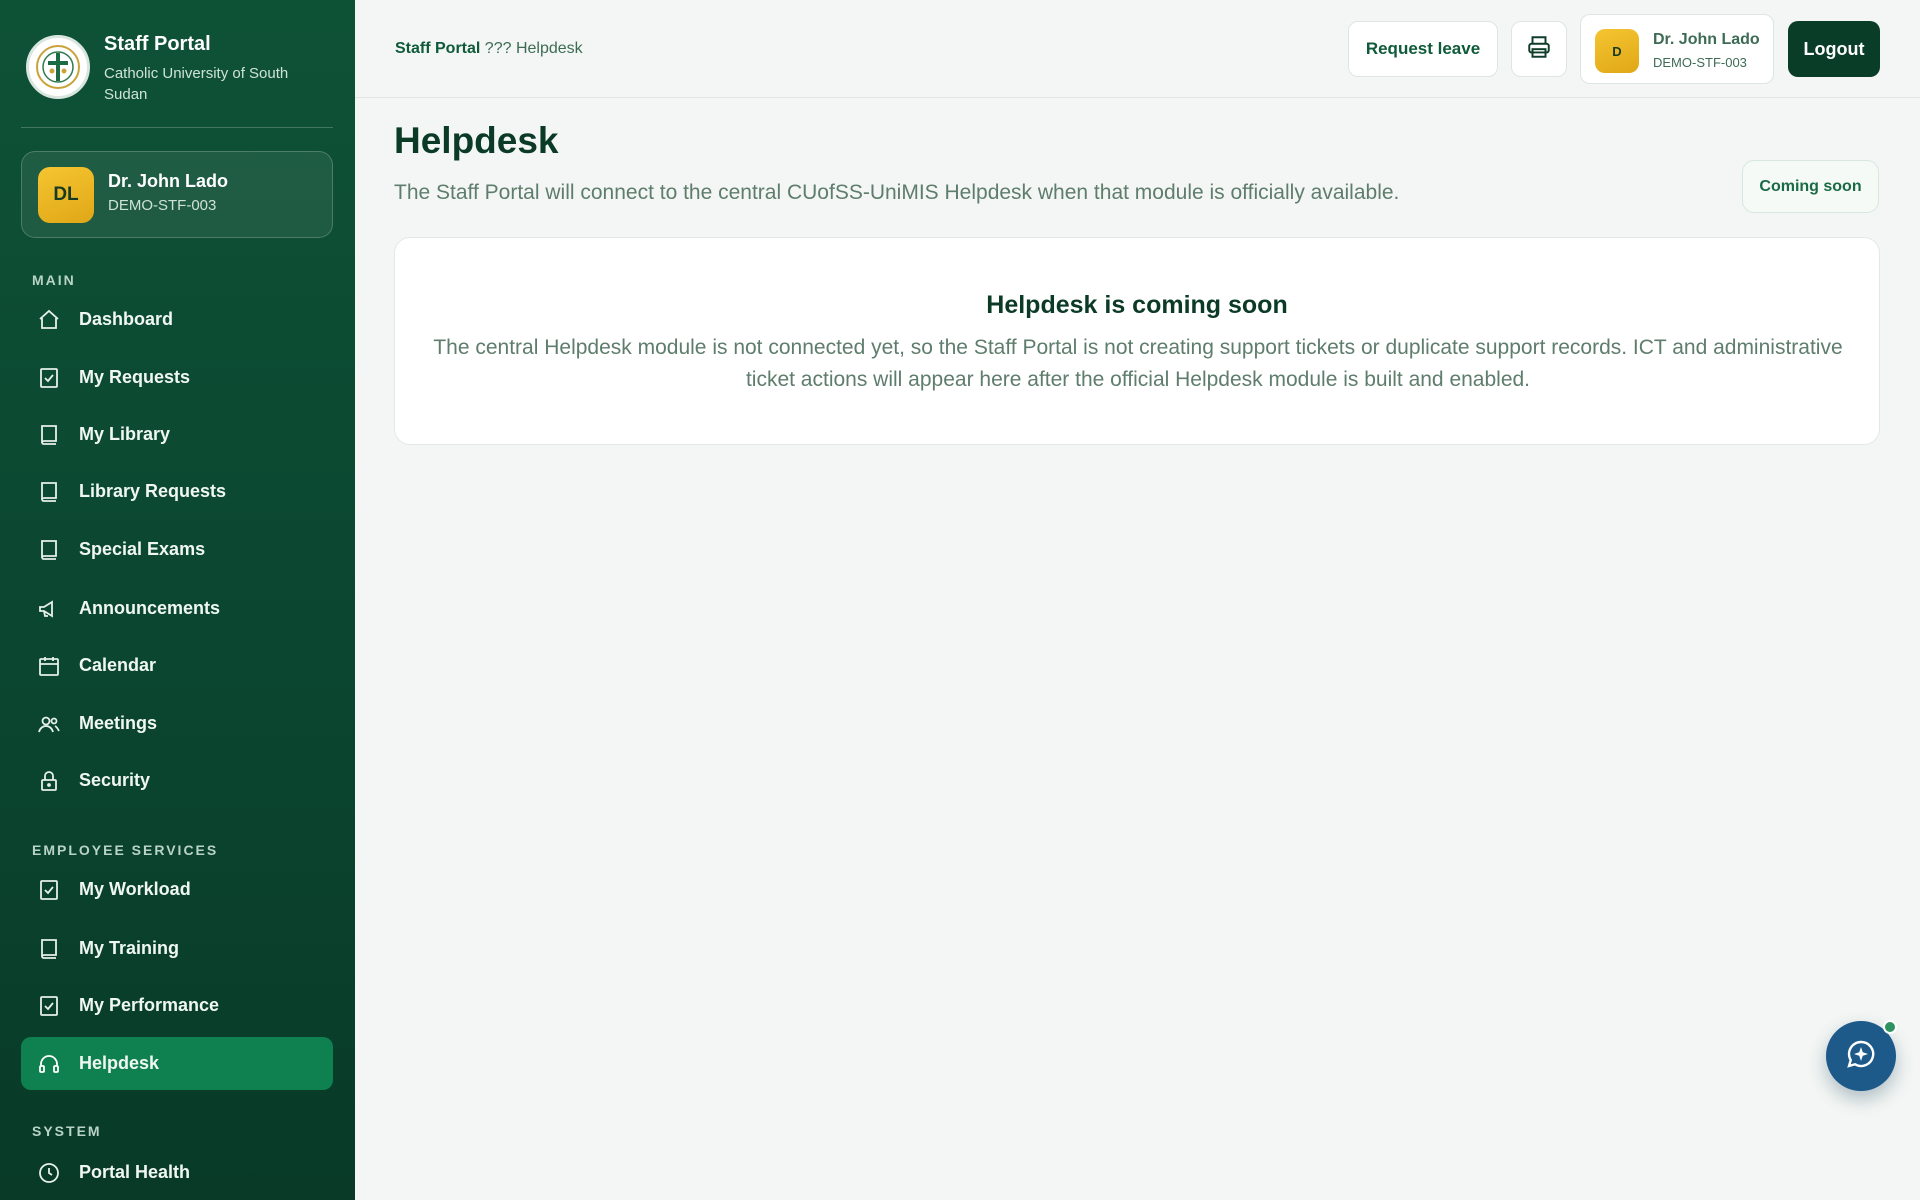 This screenshot has height=1200, width=1920. What do you see at coordinates (135, 1172) in the screenshot?
I see `sidebar-item-label: Portal Health` at bounding box center [135, 1172].